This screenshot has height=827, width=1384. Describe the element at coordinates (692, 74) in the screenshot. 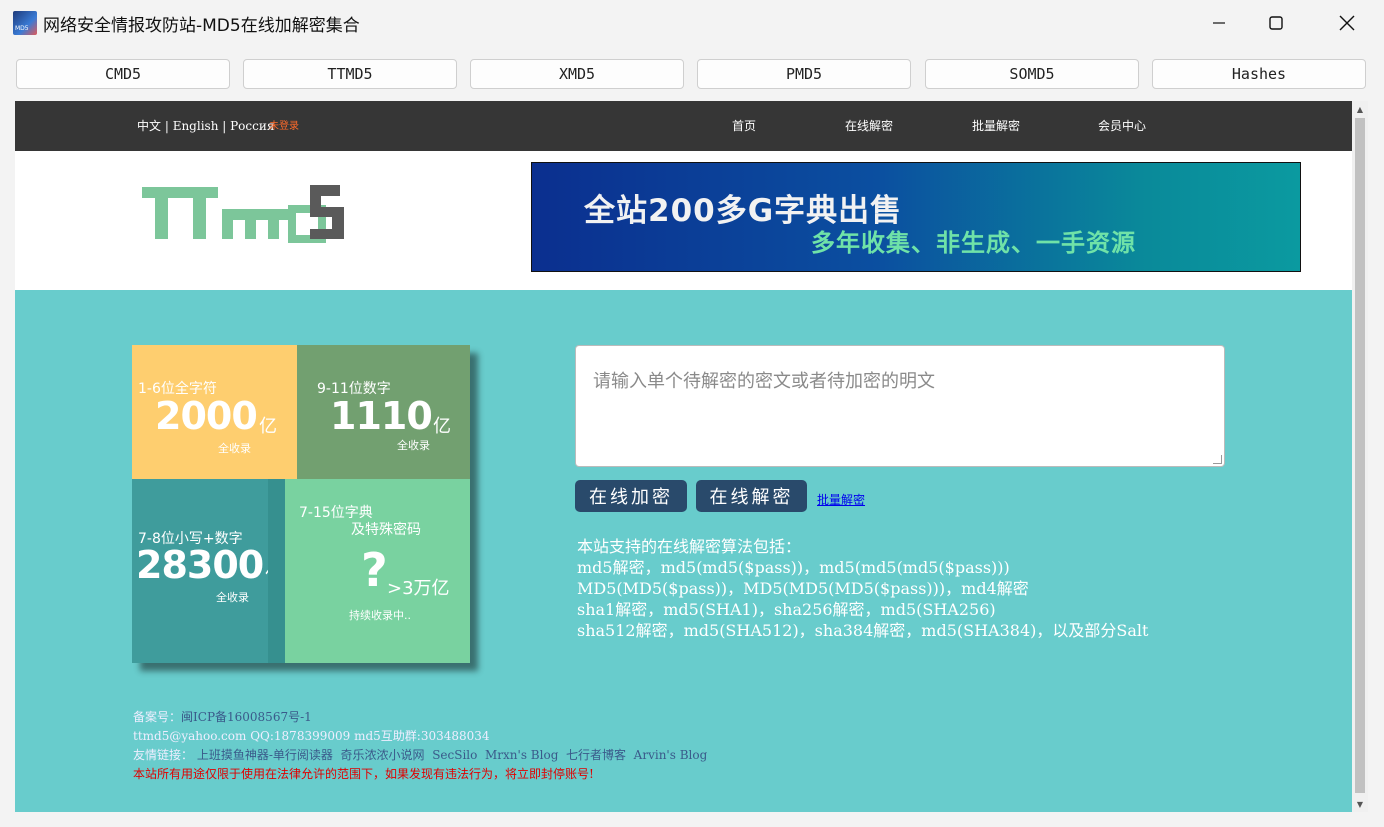

I see `site-tabs-toolbar: CMD5 TTMD5 XMD5 PMD5 SOMD5 Hashes` at that location.